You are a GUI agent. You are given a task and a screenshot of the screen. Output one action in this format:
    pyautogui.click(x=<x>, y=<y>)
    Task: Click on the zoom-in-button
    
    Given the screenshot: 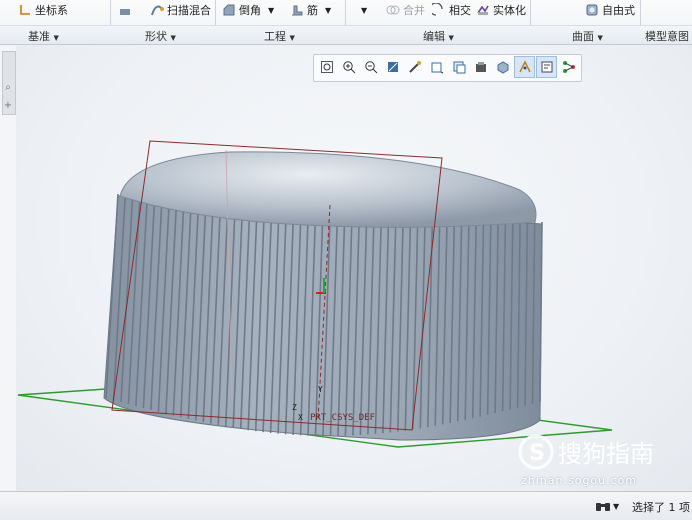 What is the action you would take?
    pyautogui.click(x=348, y=67)
    